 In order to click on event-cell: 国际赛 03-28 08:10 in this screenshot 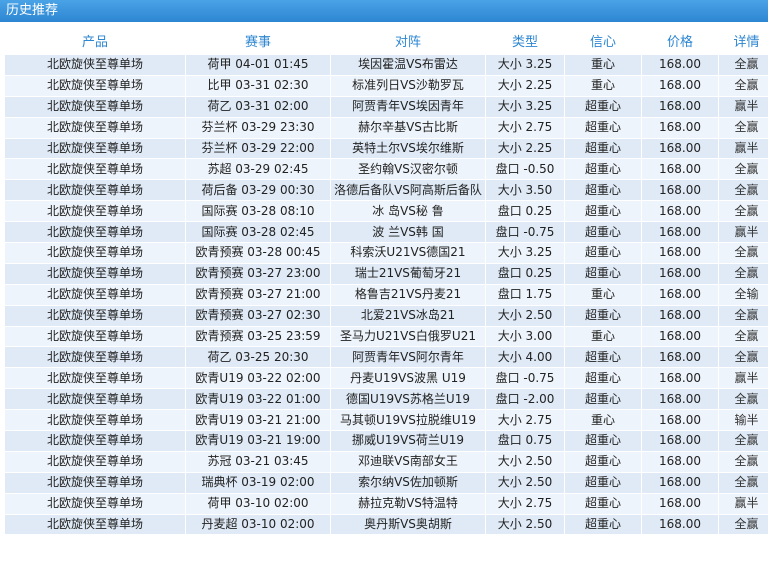, I will do `click(258, 211)`.